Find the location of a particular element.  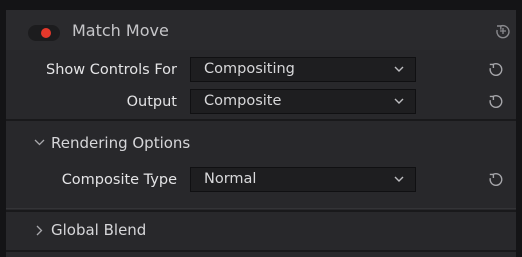

reset-all-icon is located at coordinates (503, 31).